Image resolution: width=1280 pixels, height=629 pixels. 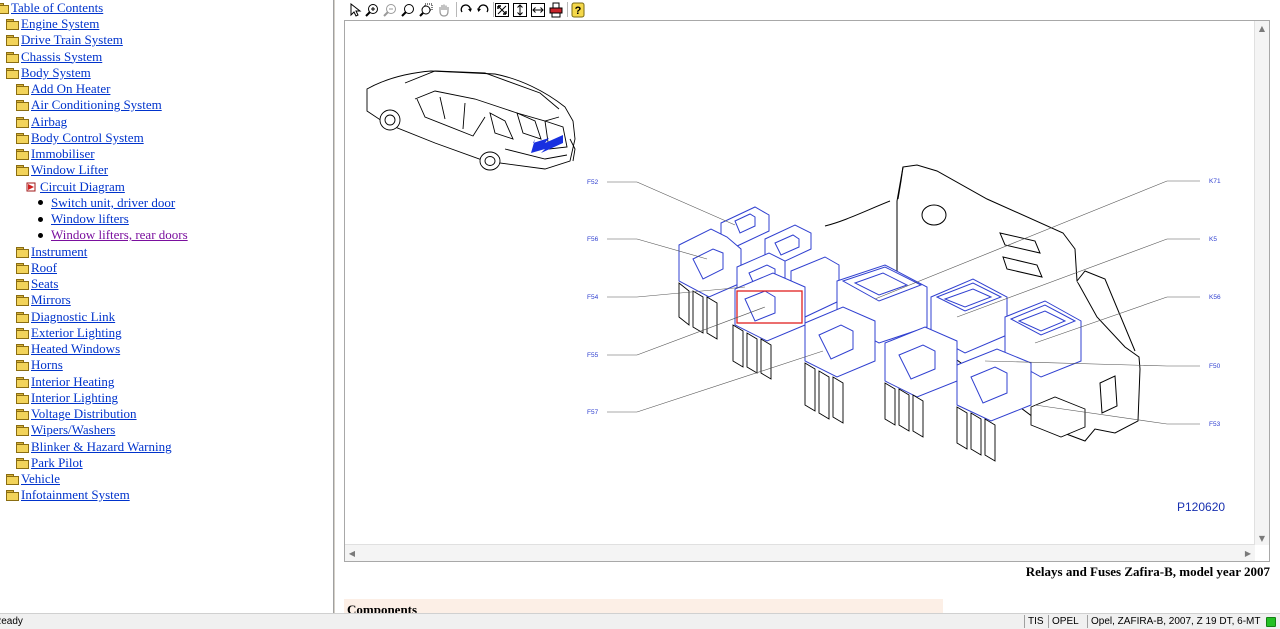 I want to click on fit-window-tool, so click(x=502, y=9).